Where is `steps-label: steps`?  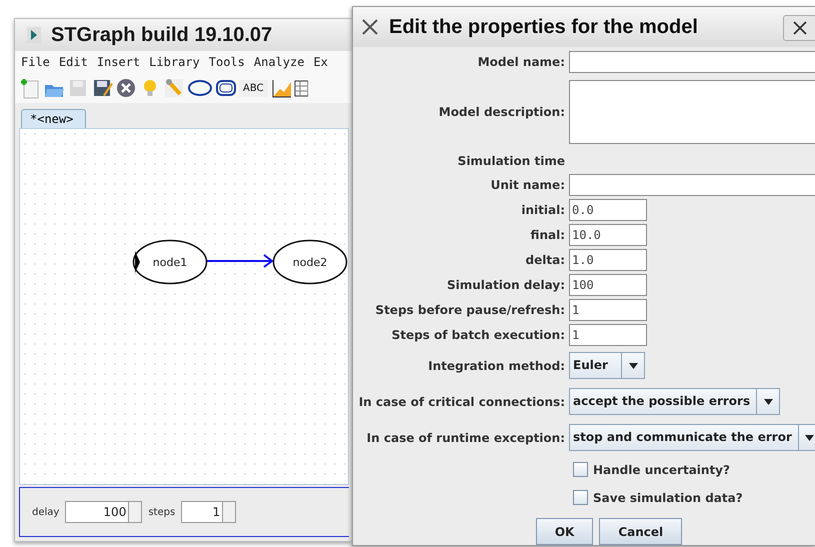
steps-label: steps is located at coordinates (162, 512).